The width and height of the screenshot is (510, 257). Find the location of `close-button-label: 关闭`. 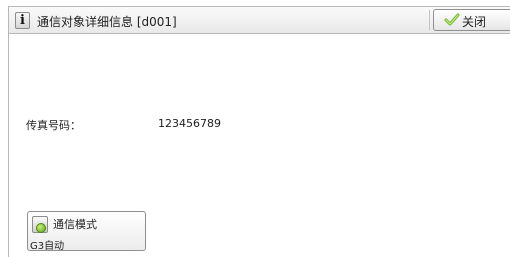

close-button-label: 关闭 is located at coordinates (474, 22).